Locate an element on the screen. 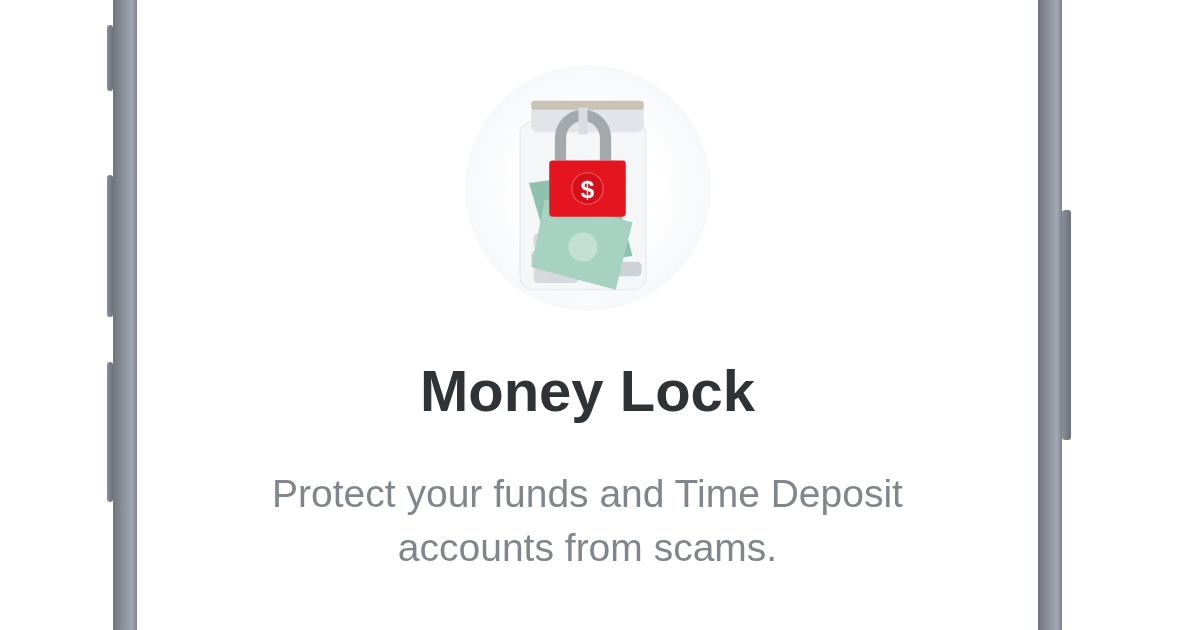 This screenshot has width=1200, height=630. screen-title: Money Lock is located at coordinates (587, 391).